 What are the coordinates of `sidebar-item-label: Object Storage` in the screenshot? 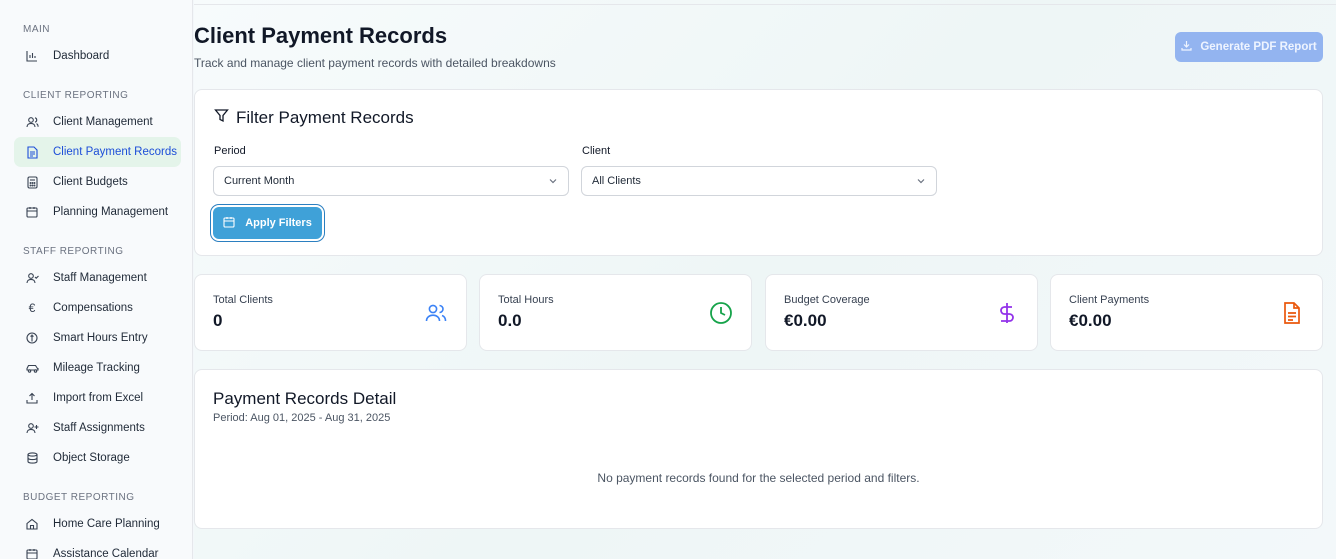 It's located at (91, 458).